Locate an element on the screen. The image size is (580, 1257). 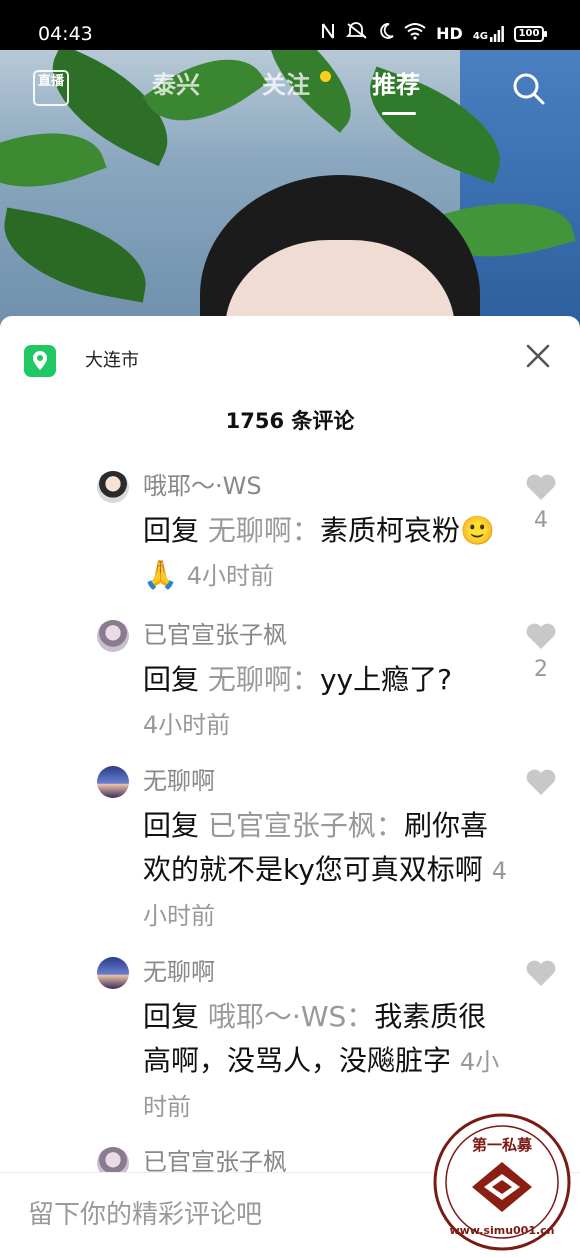
location-pin-icon is located at coordinates (40, 361).